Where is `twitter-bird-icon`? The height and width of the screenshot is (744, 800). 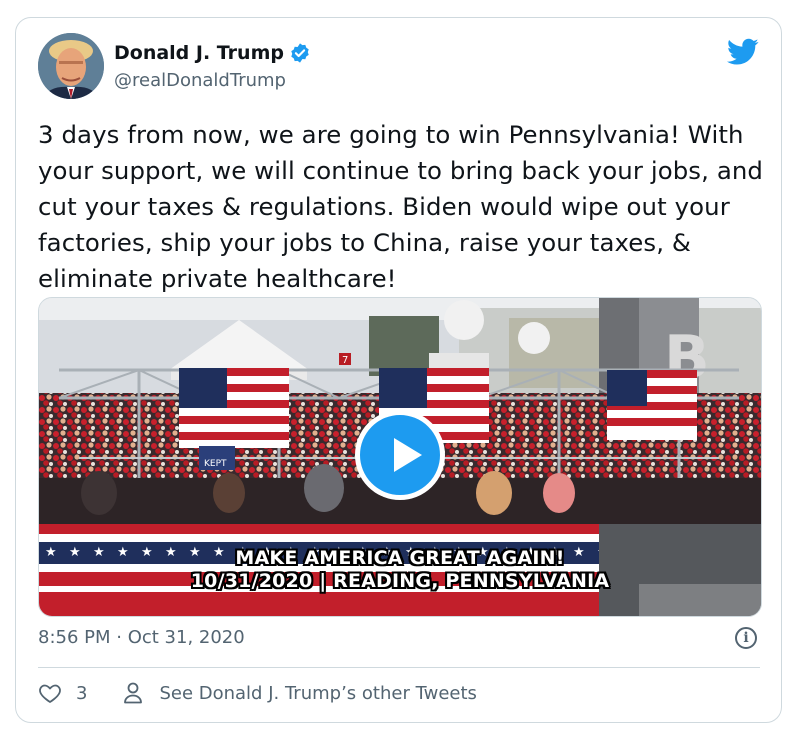 twitter-bird-icon is located at coordinates (743, 52).